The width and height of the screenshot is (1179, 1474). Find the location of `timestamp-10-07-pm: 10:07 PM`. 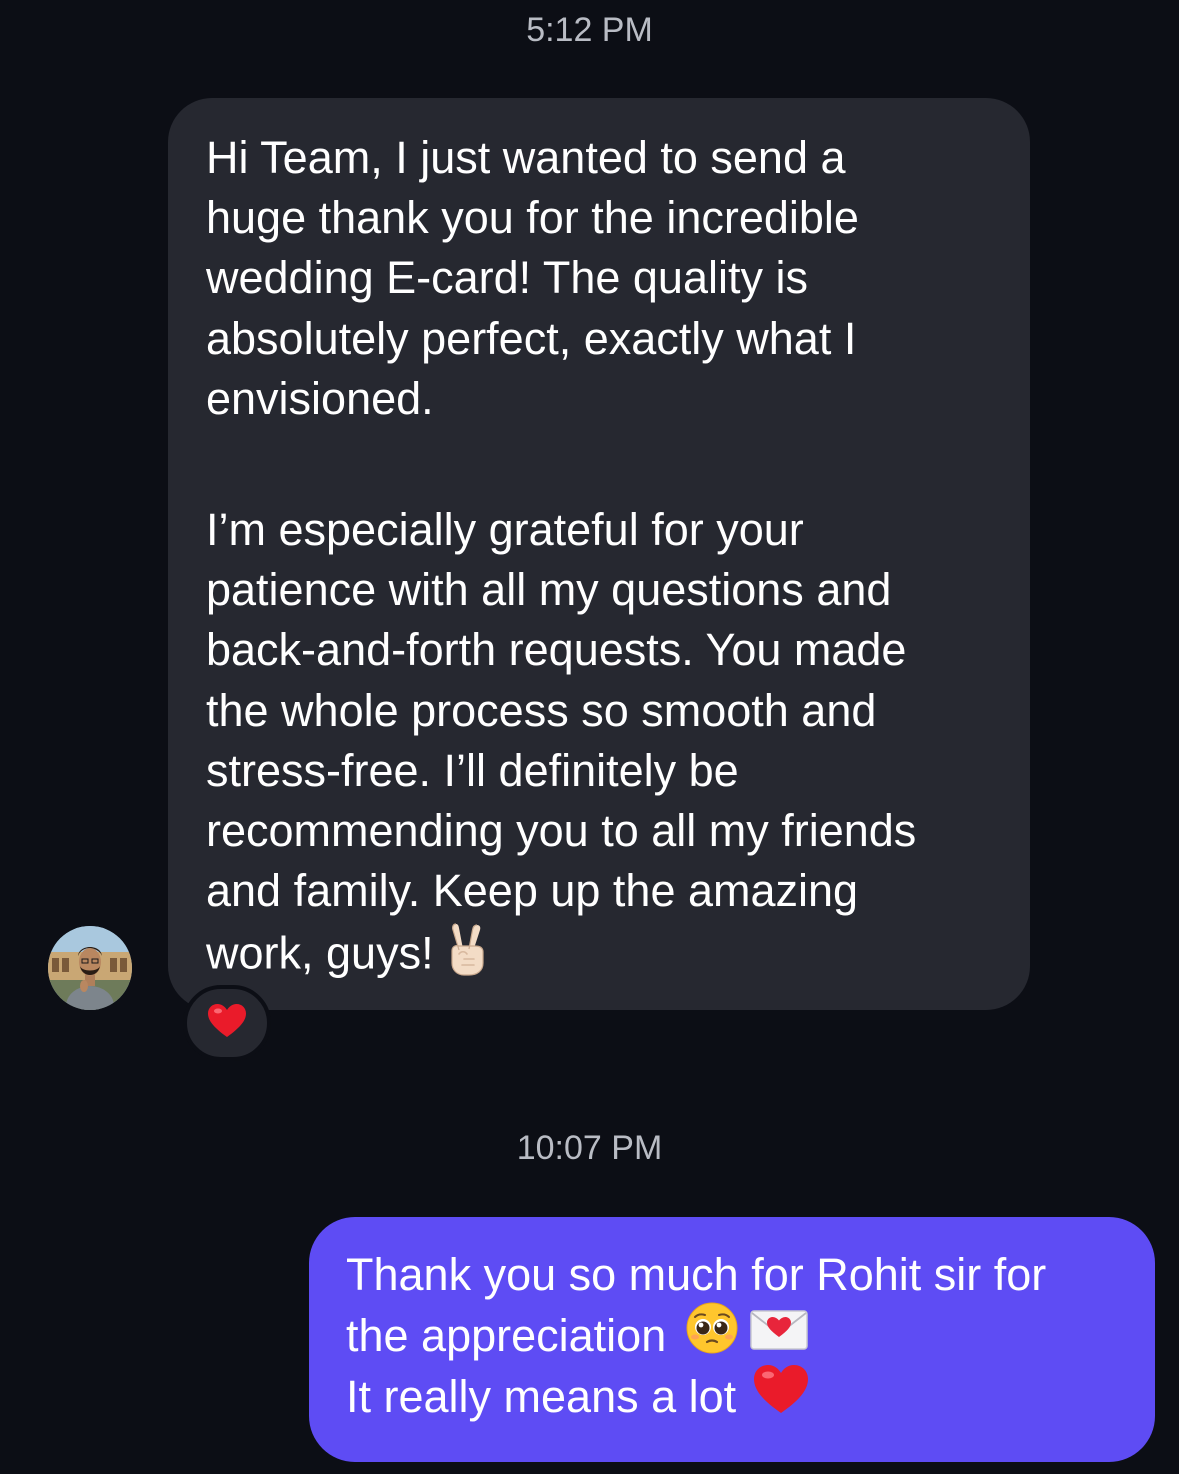

timestamp-10-07-pm: 10:07 PM is located at coordinates (589, 1148).